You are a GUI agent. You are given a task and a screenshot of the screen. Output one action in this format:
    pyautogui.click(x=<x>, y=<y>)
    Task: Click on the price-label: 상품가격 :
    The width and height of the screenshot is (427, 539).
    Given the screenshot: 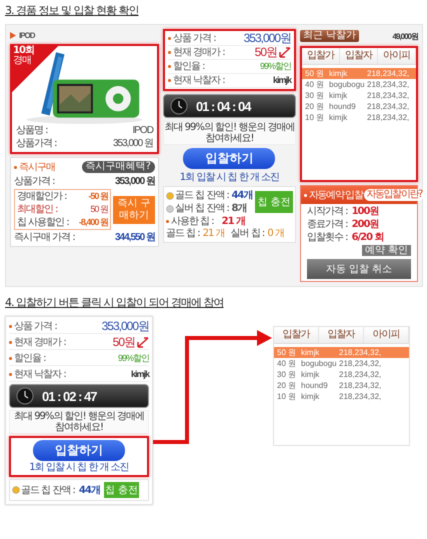 What is the action you would take?
    pyautogui.click(x=34, y=181)
    